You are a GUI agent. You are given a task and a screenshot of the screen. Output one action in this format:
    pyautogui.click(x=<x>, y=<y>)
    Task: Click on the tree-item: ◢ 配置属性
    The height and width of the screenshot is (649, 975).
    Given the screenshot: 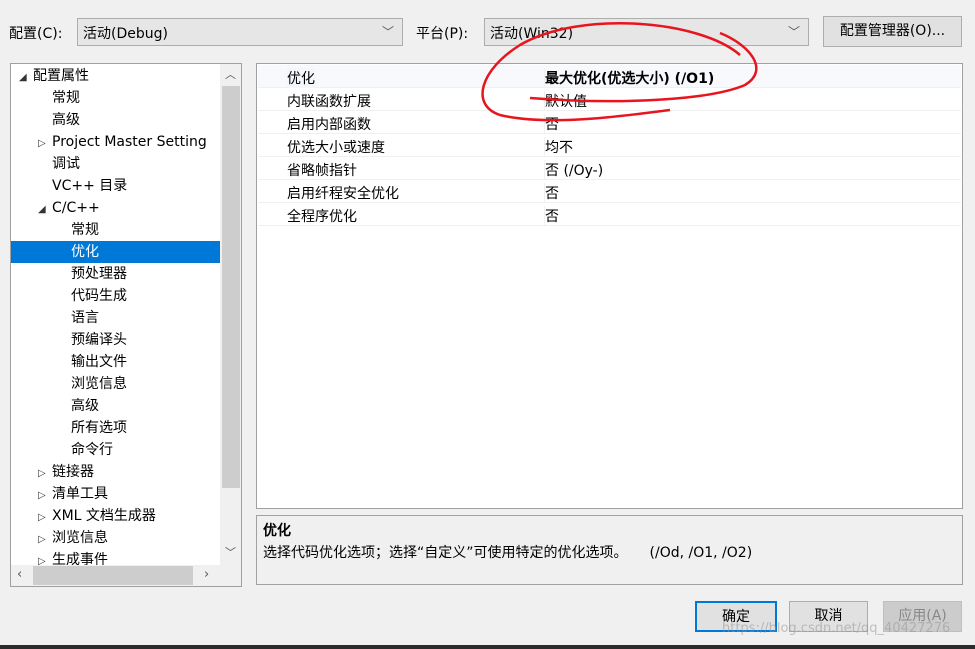 What is the action you would take?
    pyautogui.click(x=54, y=76)
    